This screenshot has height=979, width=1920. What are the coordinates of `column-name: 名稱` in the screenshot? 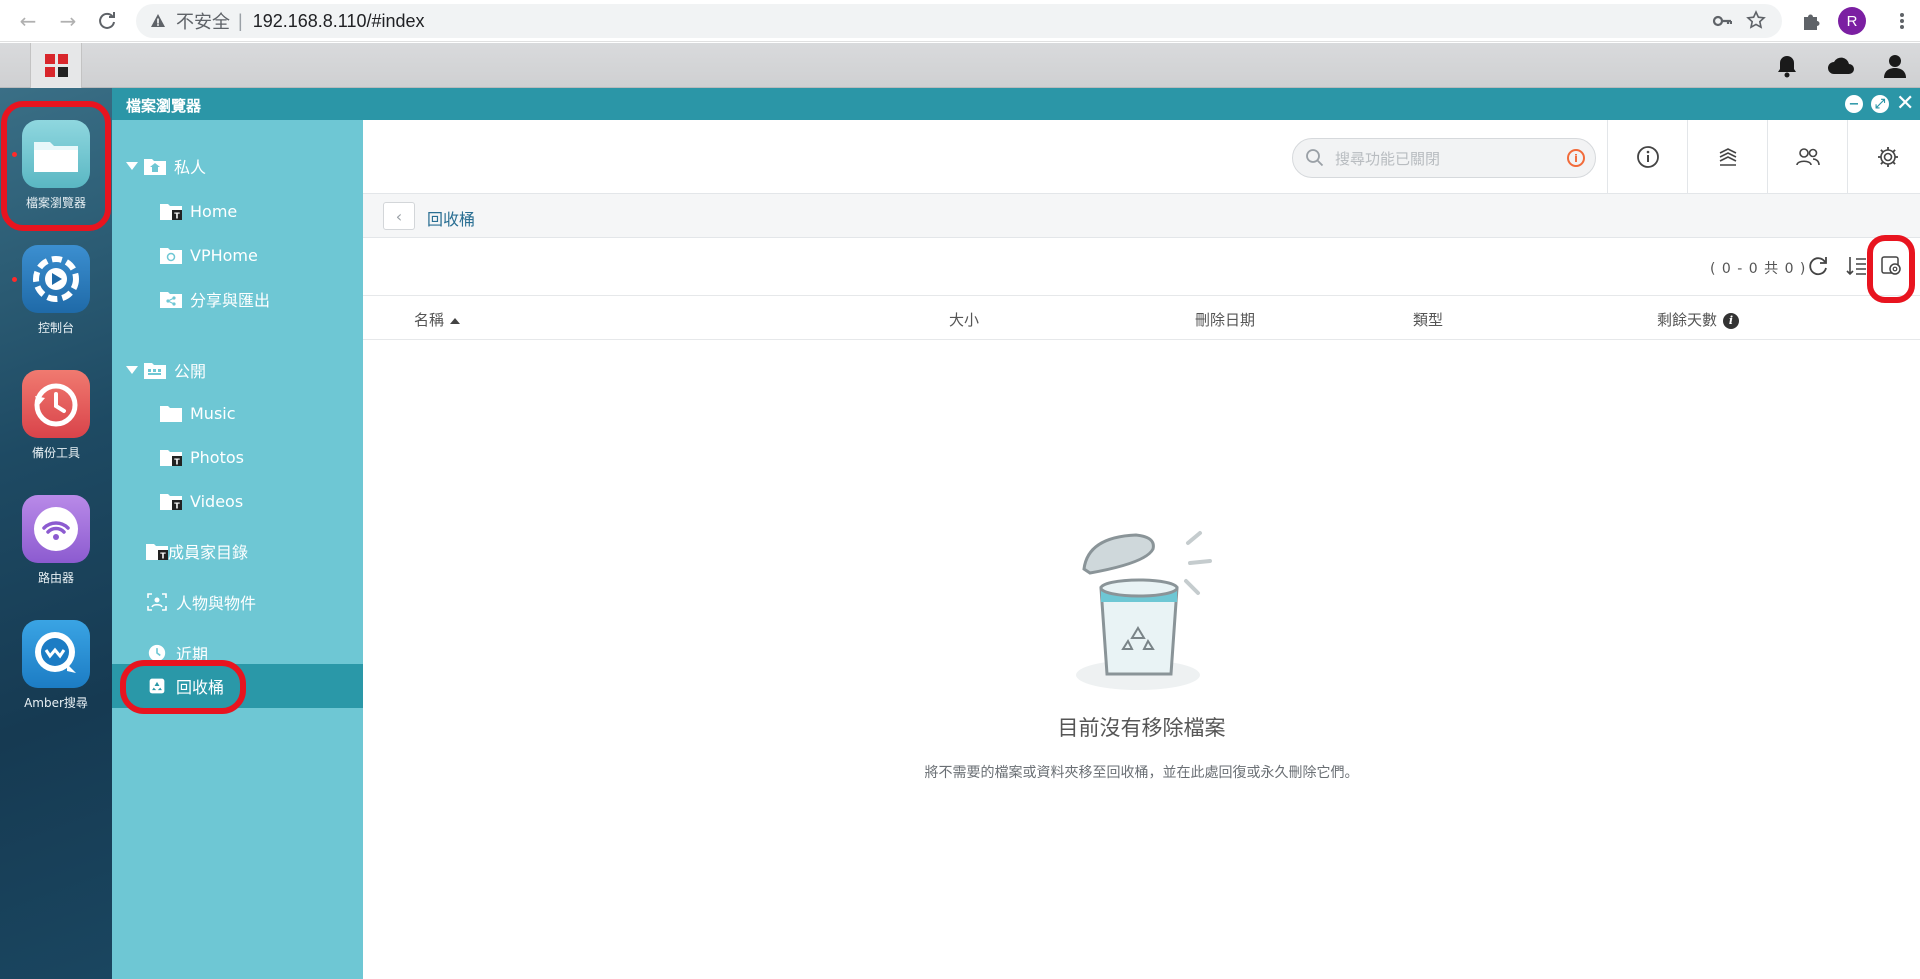 It's located at (437, 319).